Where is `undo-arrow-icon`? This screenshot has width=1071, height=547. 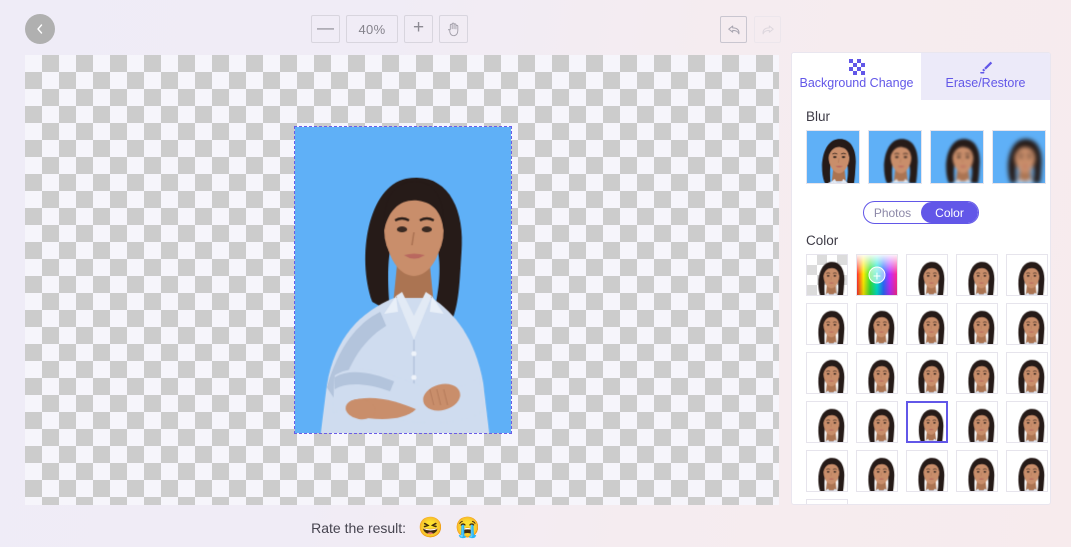 undo-arrow-icon is located at coordinates (733, 29).